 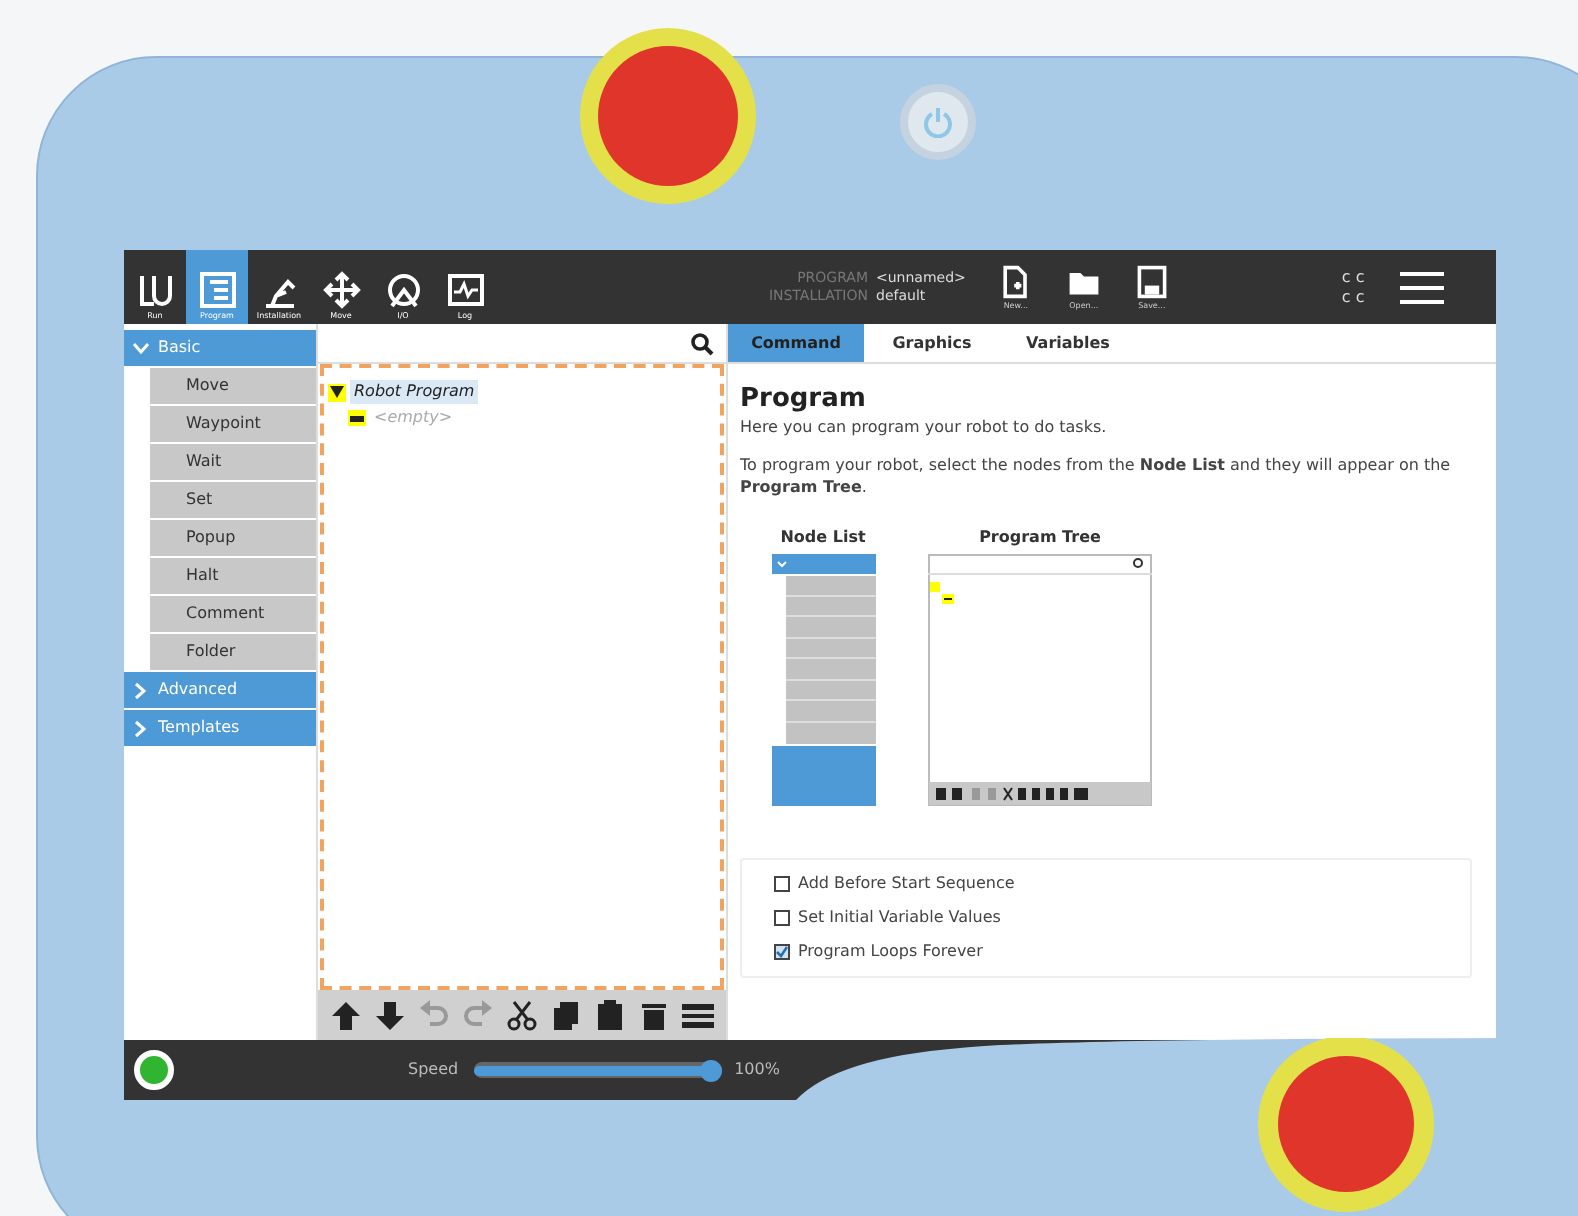 What do you see at coordinates (403, 290) in the screenshot?
I see `gauge-icon` at bounding box center [403, 290].